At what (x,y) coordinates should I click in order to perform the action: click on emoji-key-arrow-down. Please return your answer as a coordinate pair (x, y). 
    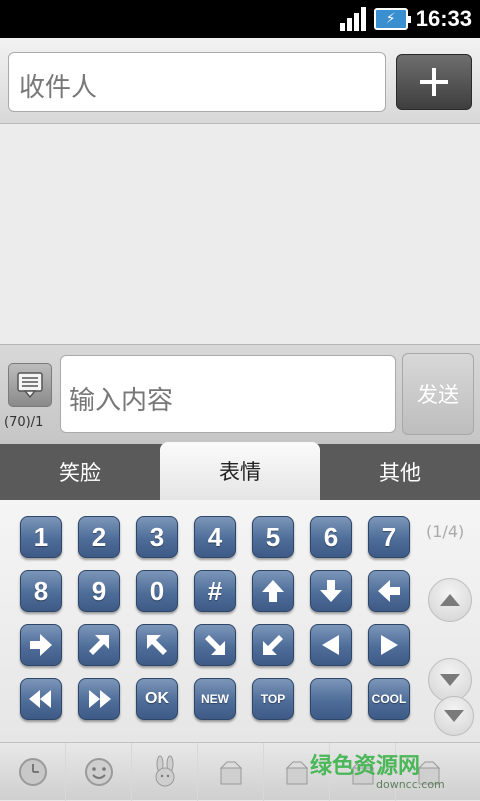
    Looking at the image, I should click on (331, 591).